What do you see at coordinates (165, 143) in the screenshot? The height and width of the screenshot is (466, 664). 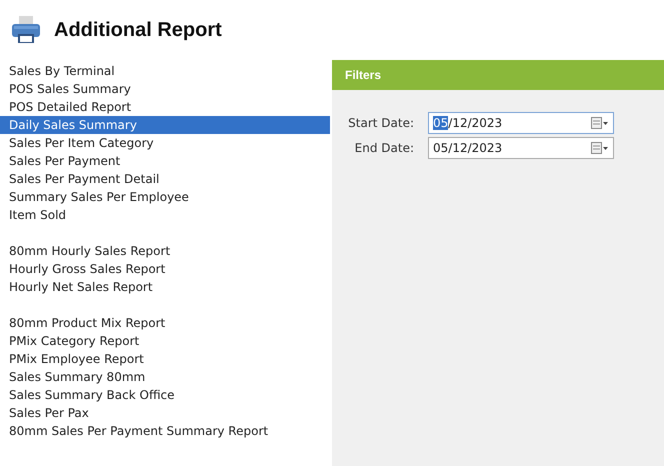 I see `report-list-item: Sales Per Item Category` at bounding box center [165, 143].